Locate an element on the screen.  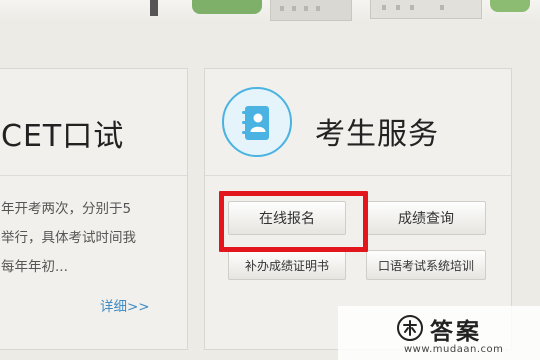
watermark-title: 答案 is located at coordinates (456, 332).